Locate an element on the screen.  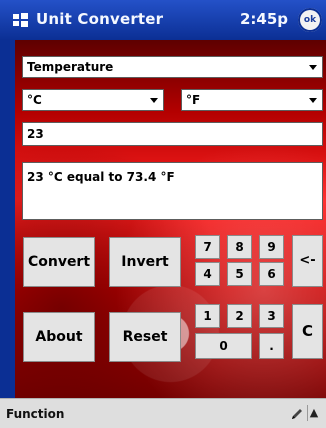
keypad-key-1: 1 is located at coordinates (207, 316).